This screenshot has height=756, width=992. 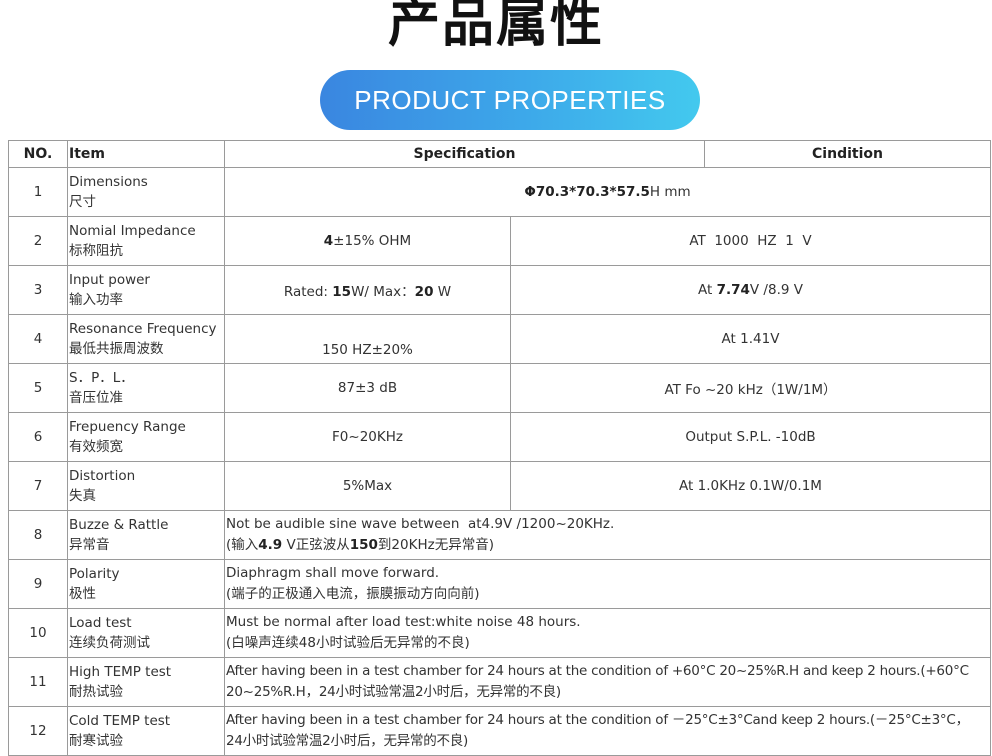 What do you see at coordinates (367, 388) in the screenshot?
I see `row-spec: 87±3 dB` at bounding box center [367, 388].